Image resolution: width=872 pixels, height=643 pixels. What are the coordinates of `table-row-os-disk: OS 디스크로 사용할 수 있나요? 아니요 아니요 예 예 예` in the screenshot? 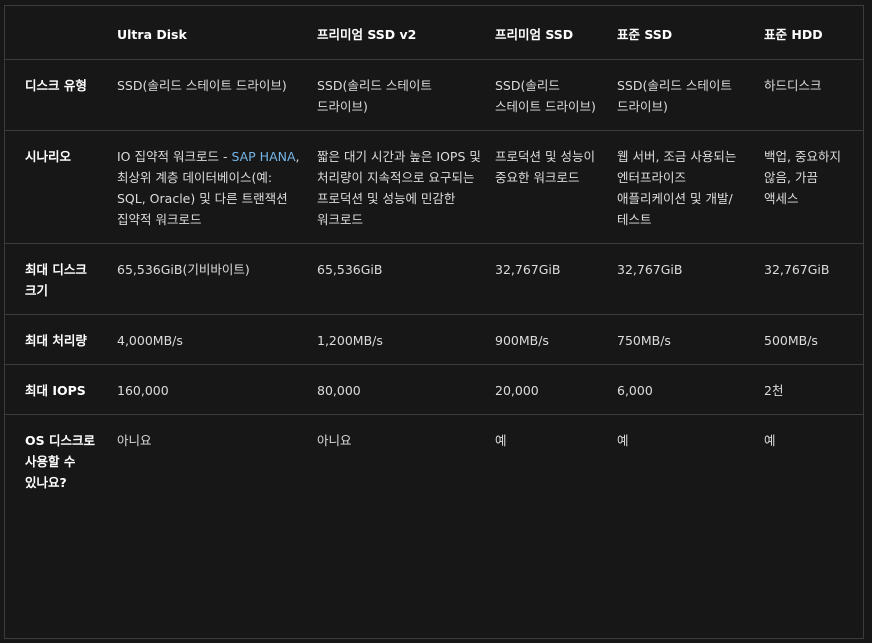 It's located at (434, 461).